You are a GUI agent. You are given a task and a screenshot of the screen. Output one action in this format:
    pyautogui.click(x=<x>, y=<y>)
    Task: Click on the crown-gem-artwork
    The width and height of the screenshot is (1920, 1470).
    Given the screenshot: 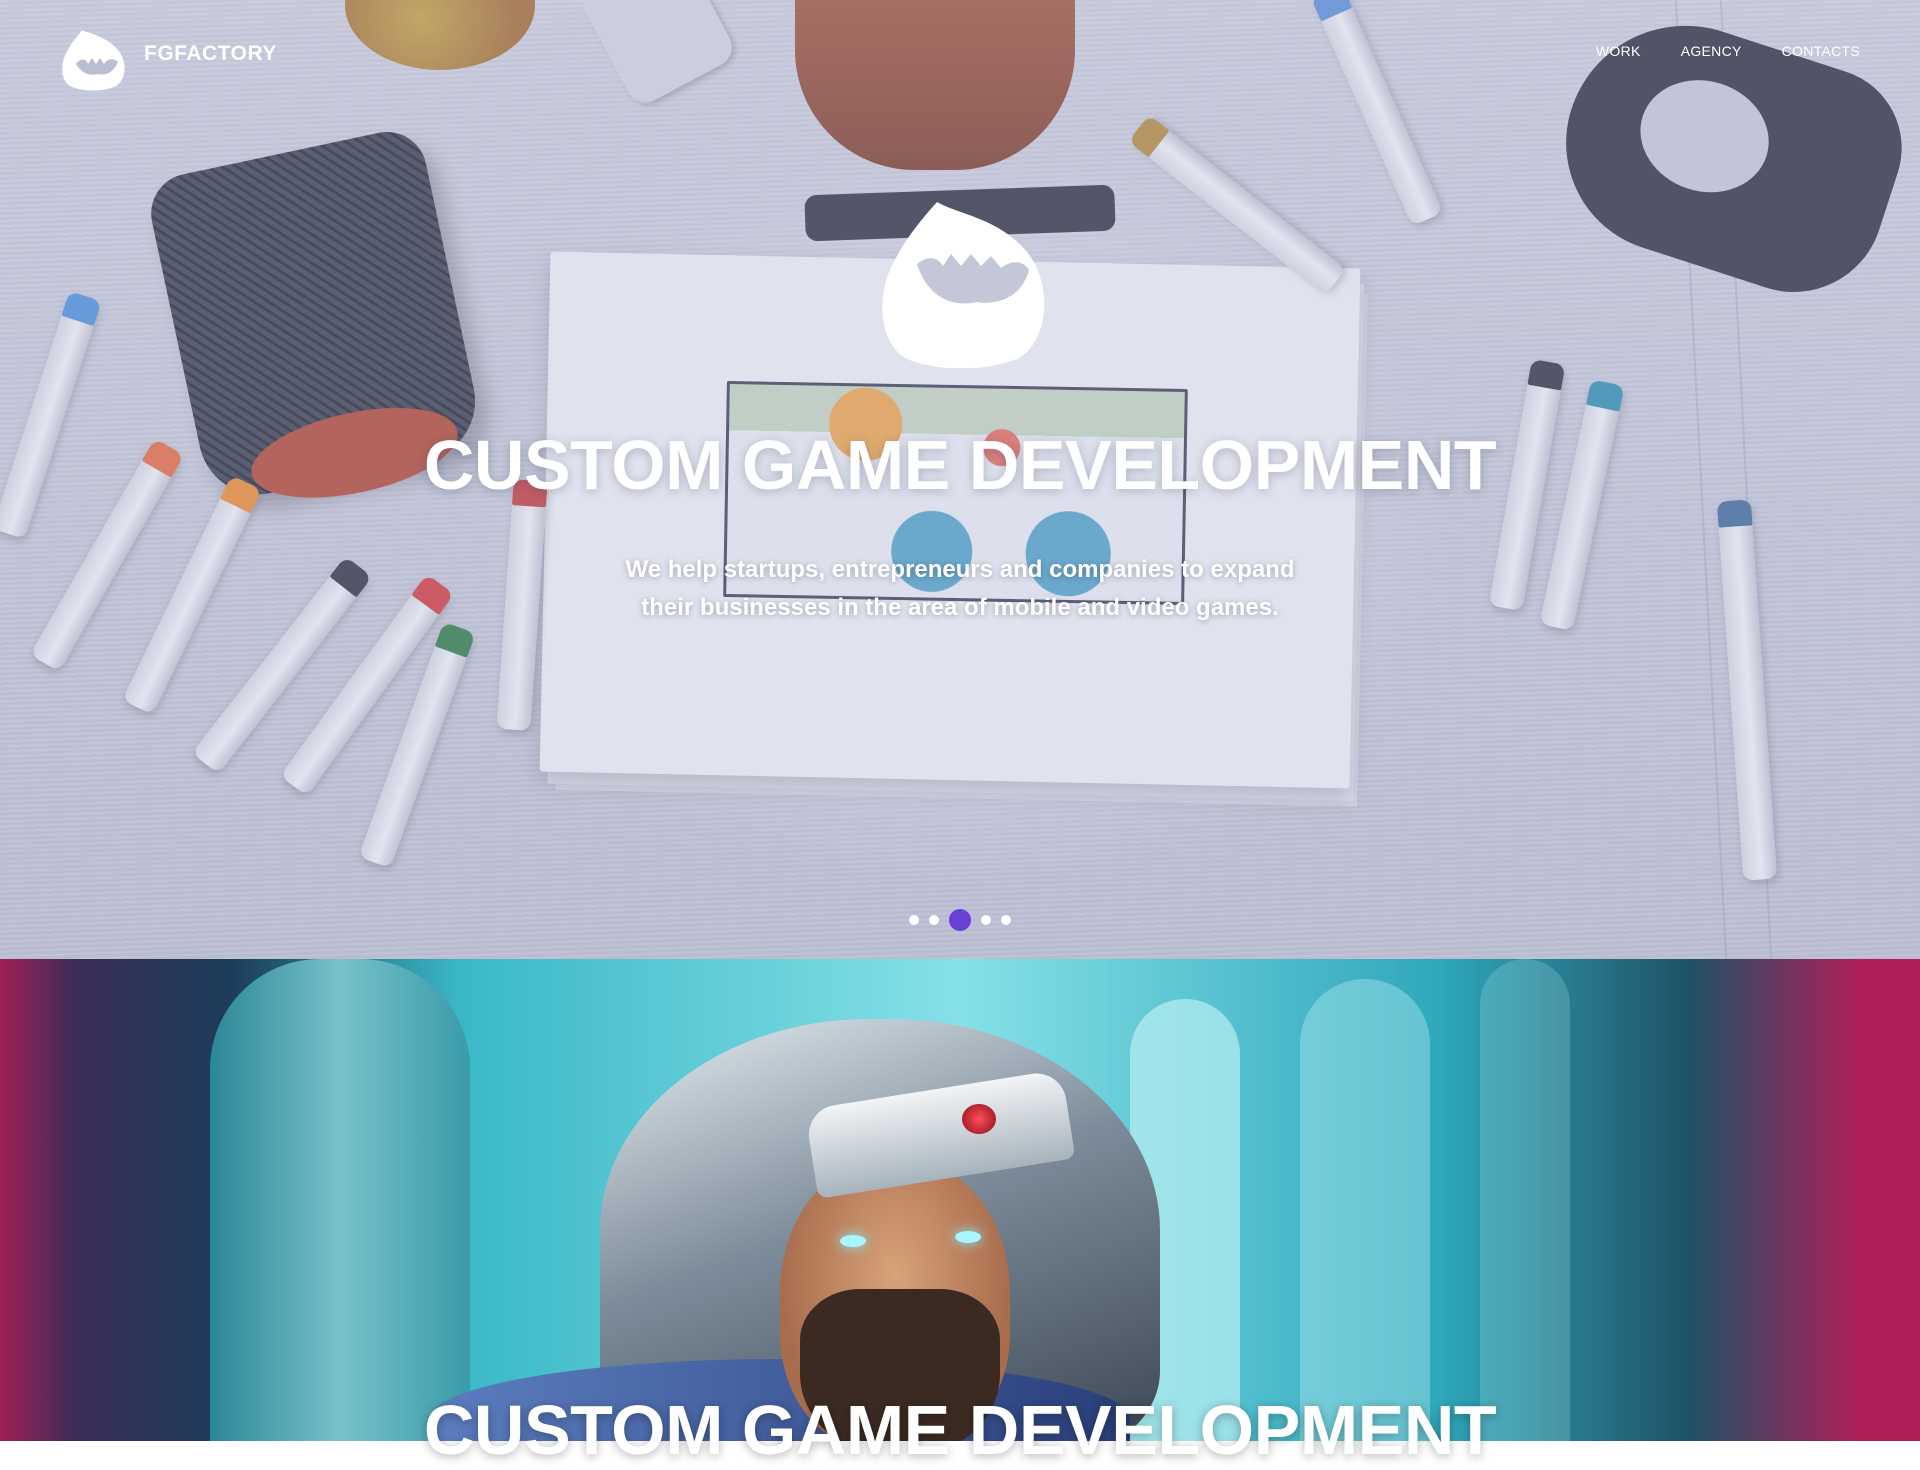 What is the action you would take?
    pyautogui.click(x=979, y=1119)
    